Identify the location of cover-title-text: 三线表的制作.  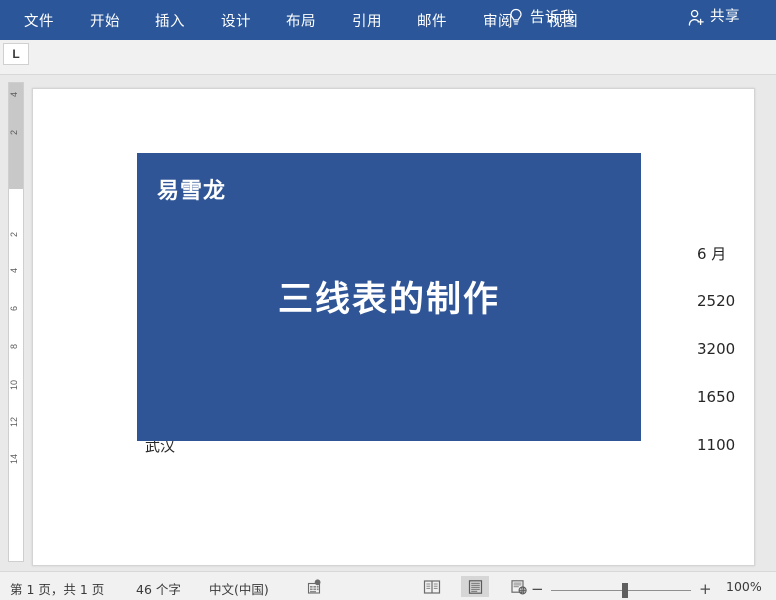
(388, 300).